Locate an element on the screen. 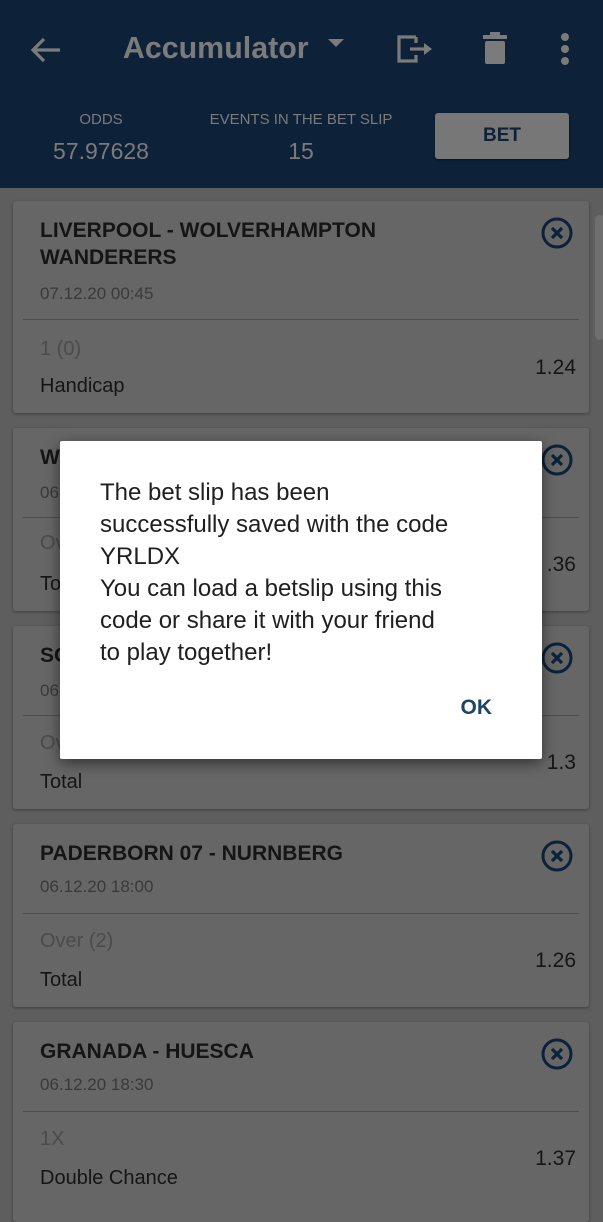 Image resolution: width=603 pixels, height=1222 pixels. page-title: Accumulator is located at coordinates (215, 47).